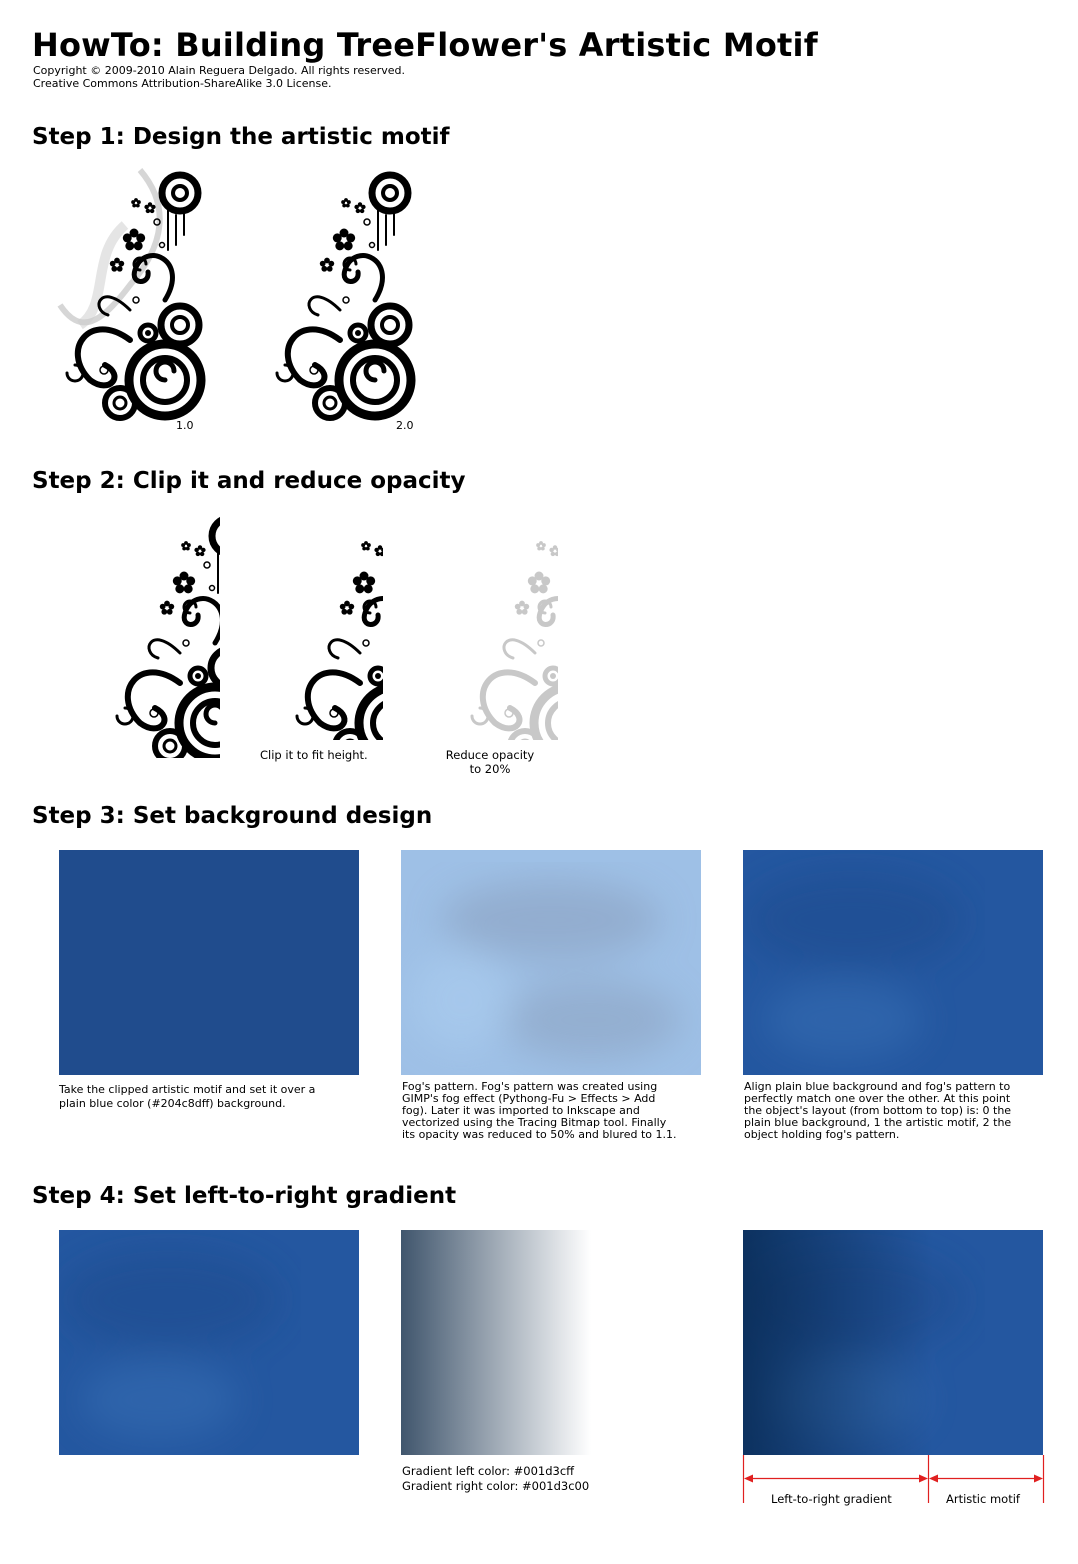 The image size is (1078, 1564). What do you see at coordinates (314, 627) in the screenshot?
I see `motif-clipped-image` at bounding box center [314, 627].